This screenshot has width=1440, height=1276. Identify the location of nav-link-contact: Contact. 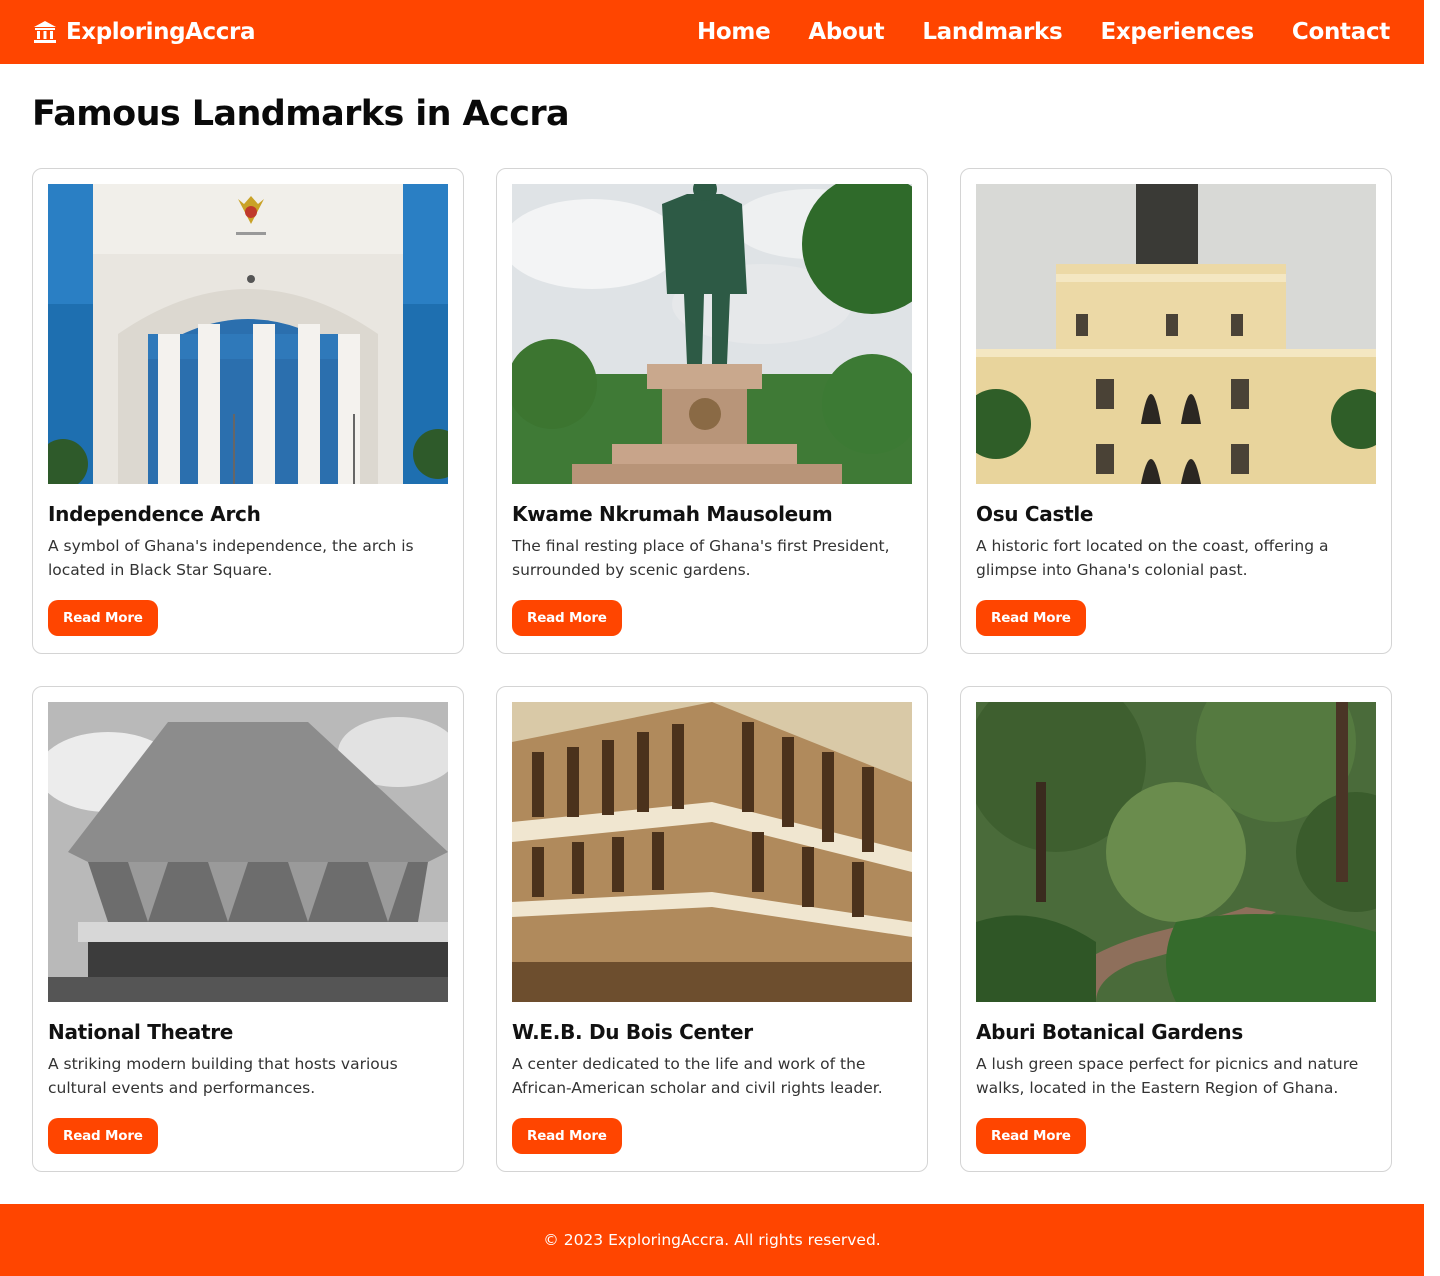
(1341, 32).